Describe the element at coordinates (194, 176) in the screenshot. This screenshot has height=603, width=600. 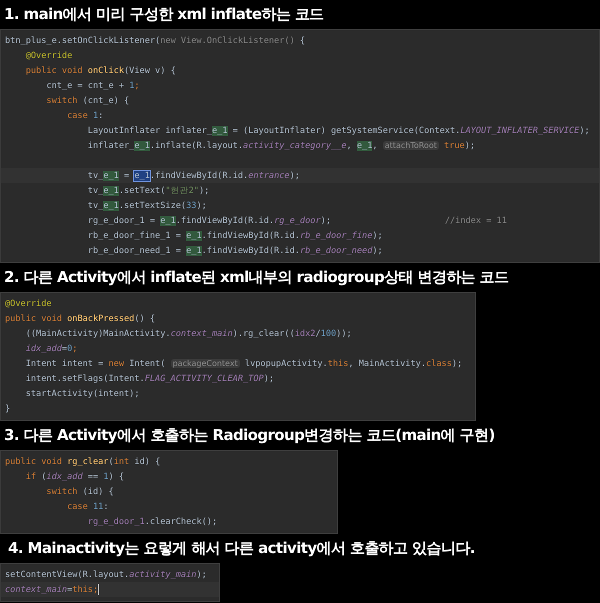
I see `code-line: tv_e_1 = e_1.findViewById(R.id.entrance);` at that location.